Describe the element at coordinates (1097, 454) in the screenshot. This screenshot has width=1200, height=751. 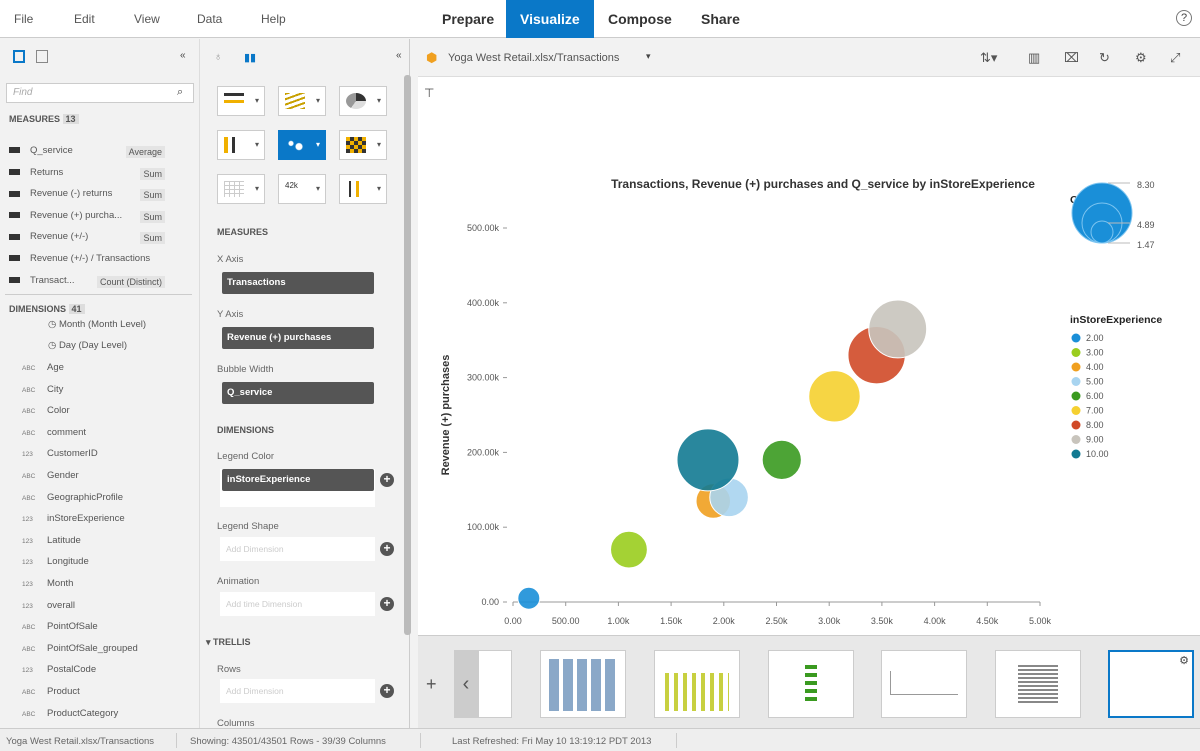
I see `legend-item: 10.00` at that location.